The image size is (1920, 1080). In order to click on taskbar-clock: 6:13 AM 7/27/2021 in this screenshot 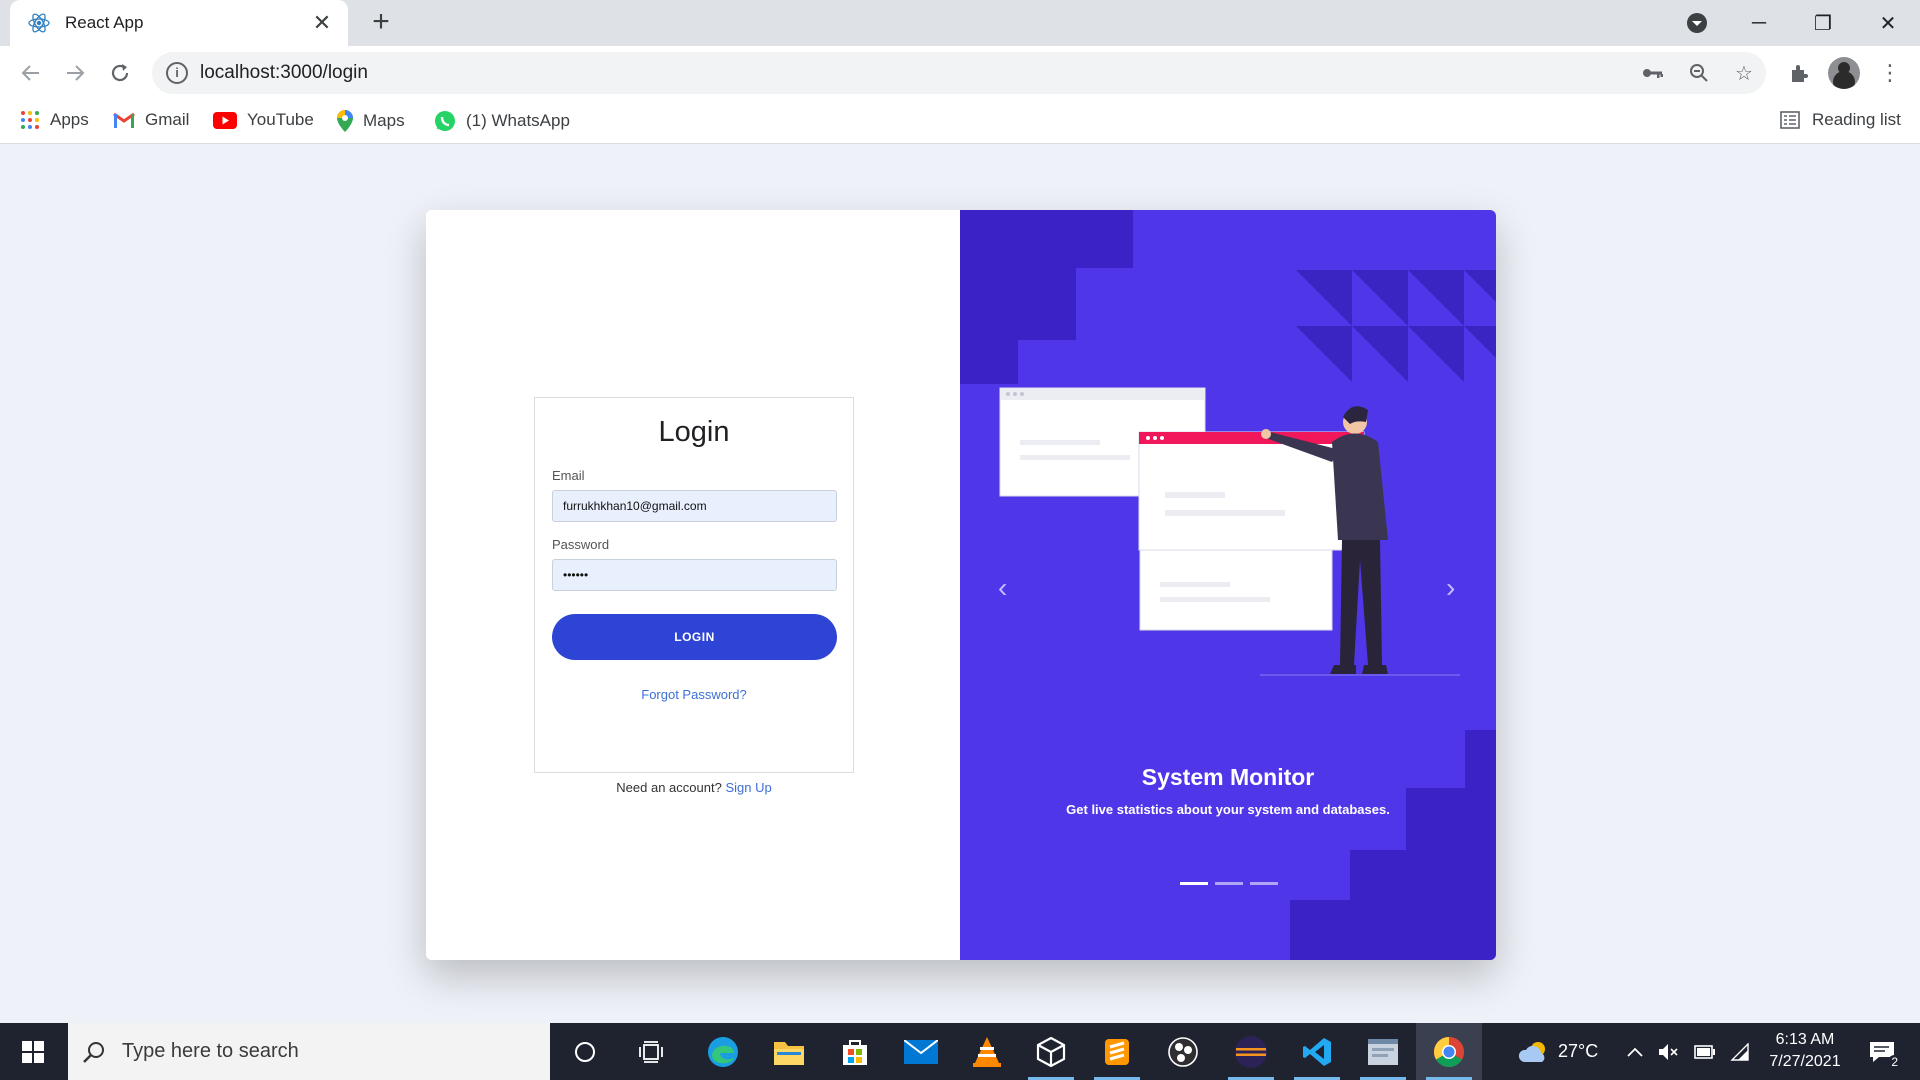, I will do `click(1805, 1051)`.